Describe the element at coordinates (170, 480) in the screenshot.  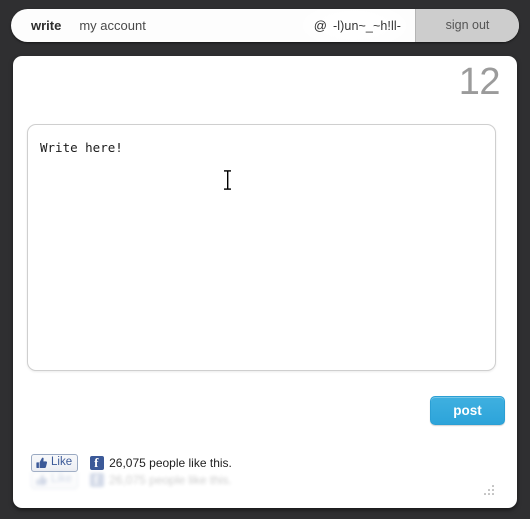
I see `like-count-text-ghost: 26,075 people like this.` at that location.